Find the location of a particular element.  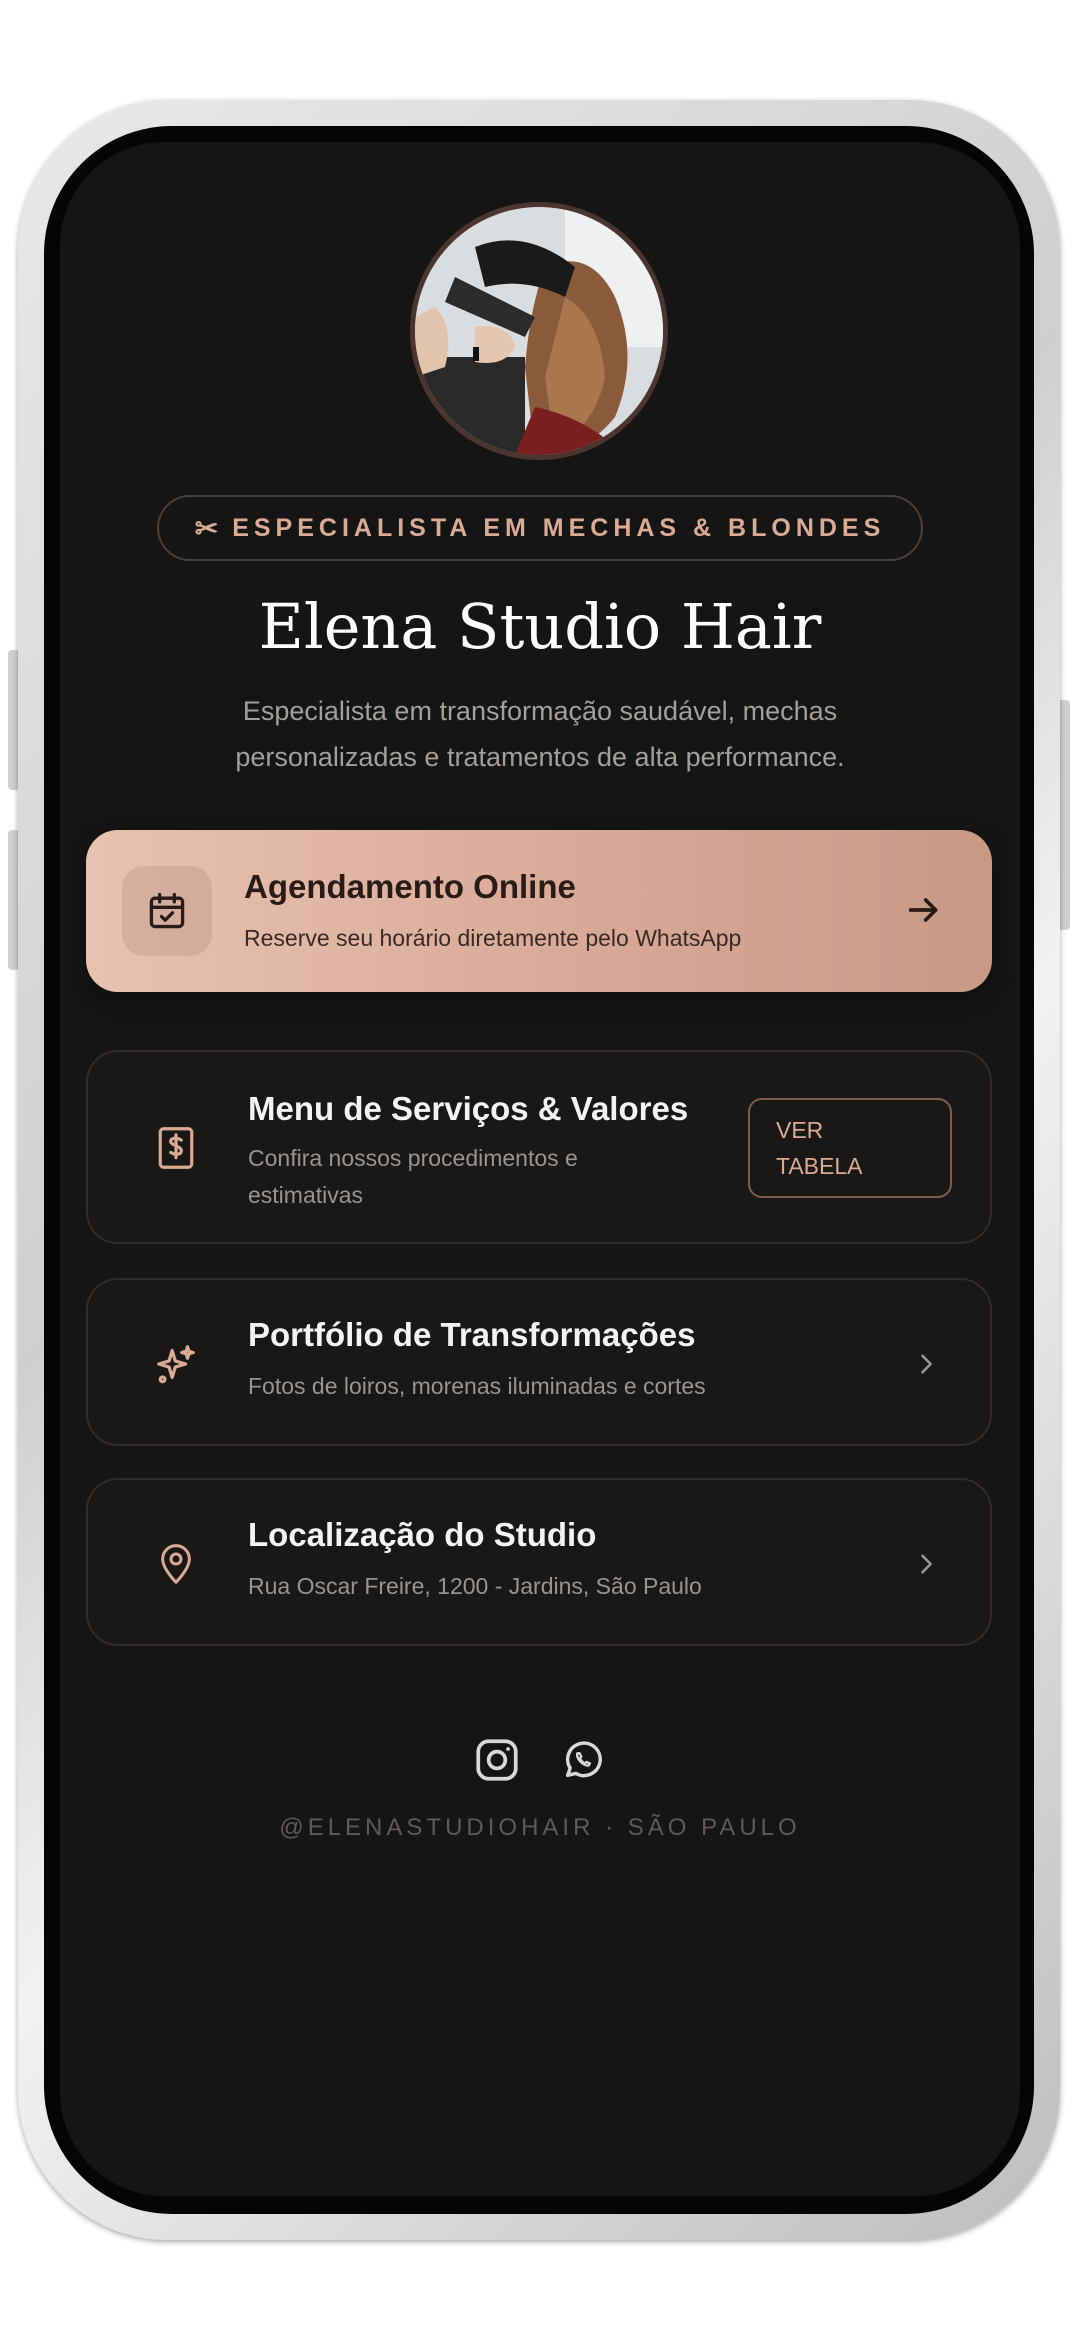

location-title: Localização do Studio is located at coordinates (422, 1534).